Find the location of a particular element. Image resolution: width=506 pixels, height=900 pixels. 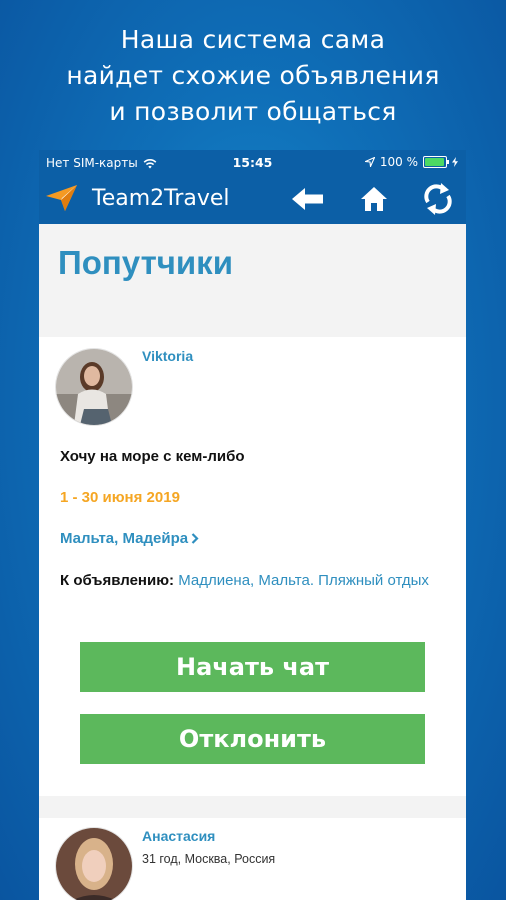

charging-icon is located at coordinates (455, 162).